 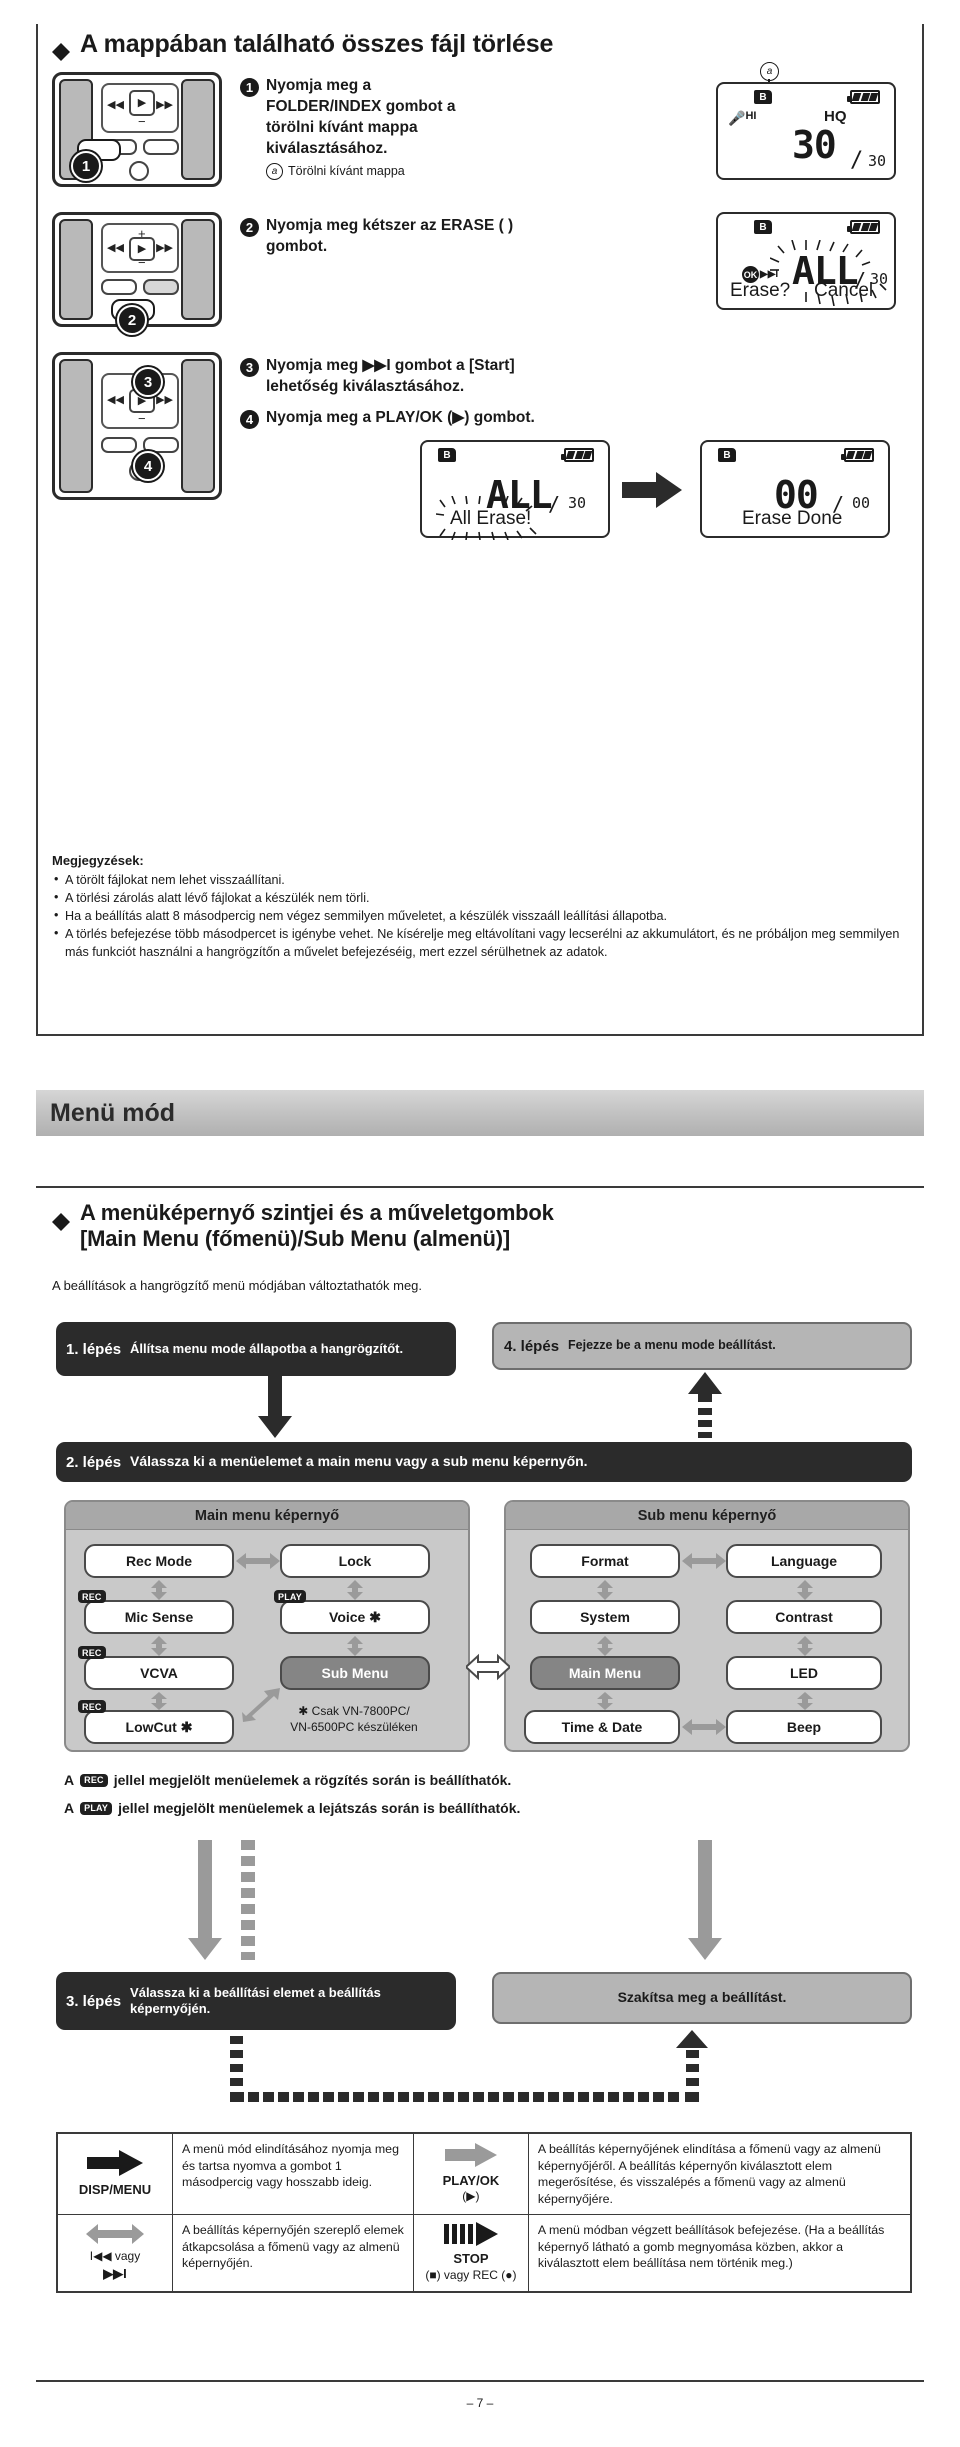 I want to click on vbi-arrow-system-mainmenu-icon, so click(x=605, y=1646).